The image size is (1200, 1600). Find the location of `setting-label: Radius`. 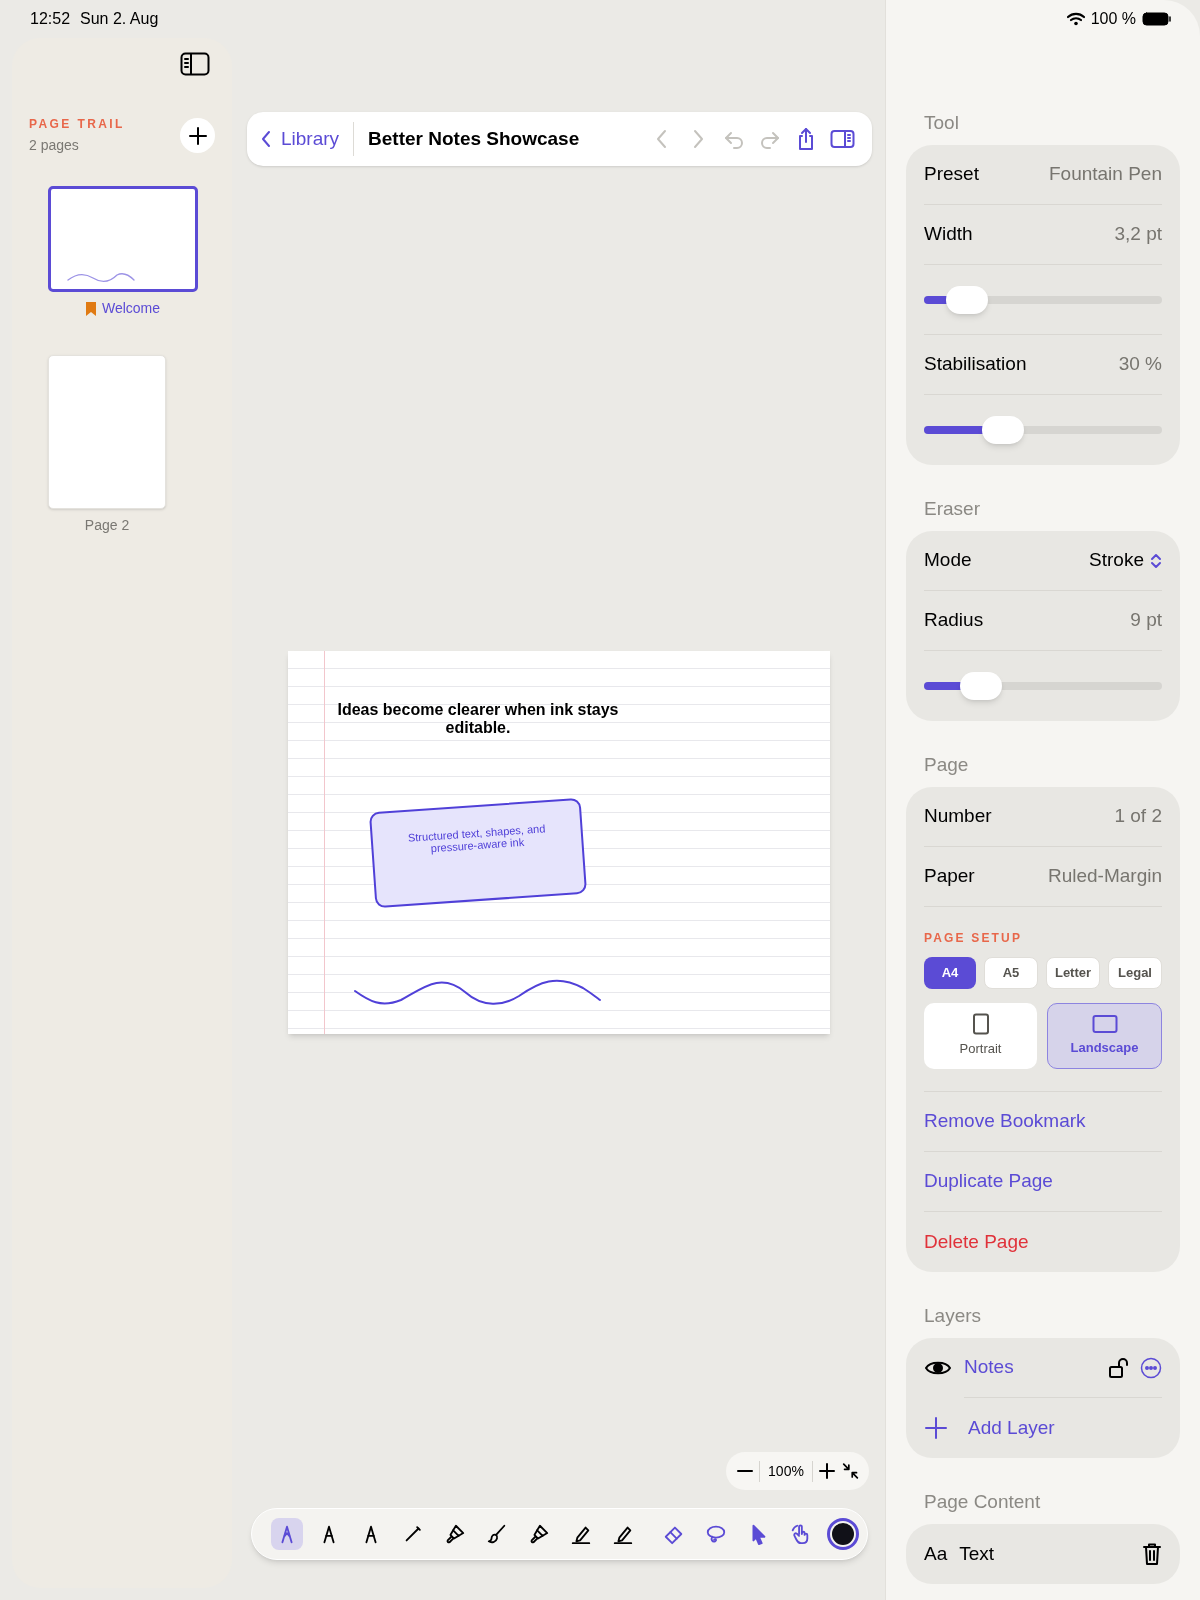

setting-label: Radius is located at coordinates (954, 620).